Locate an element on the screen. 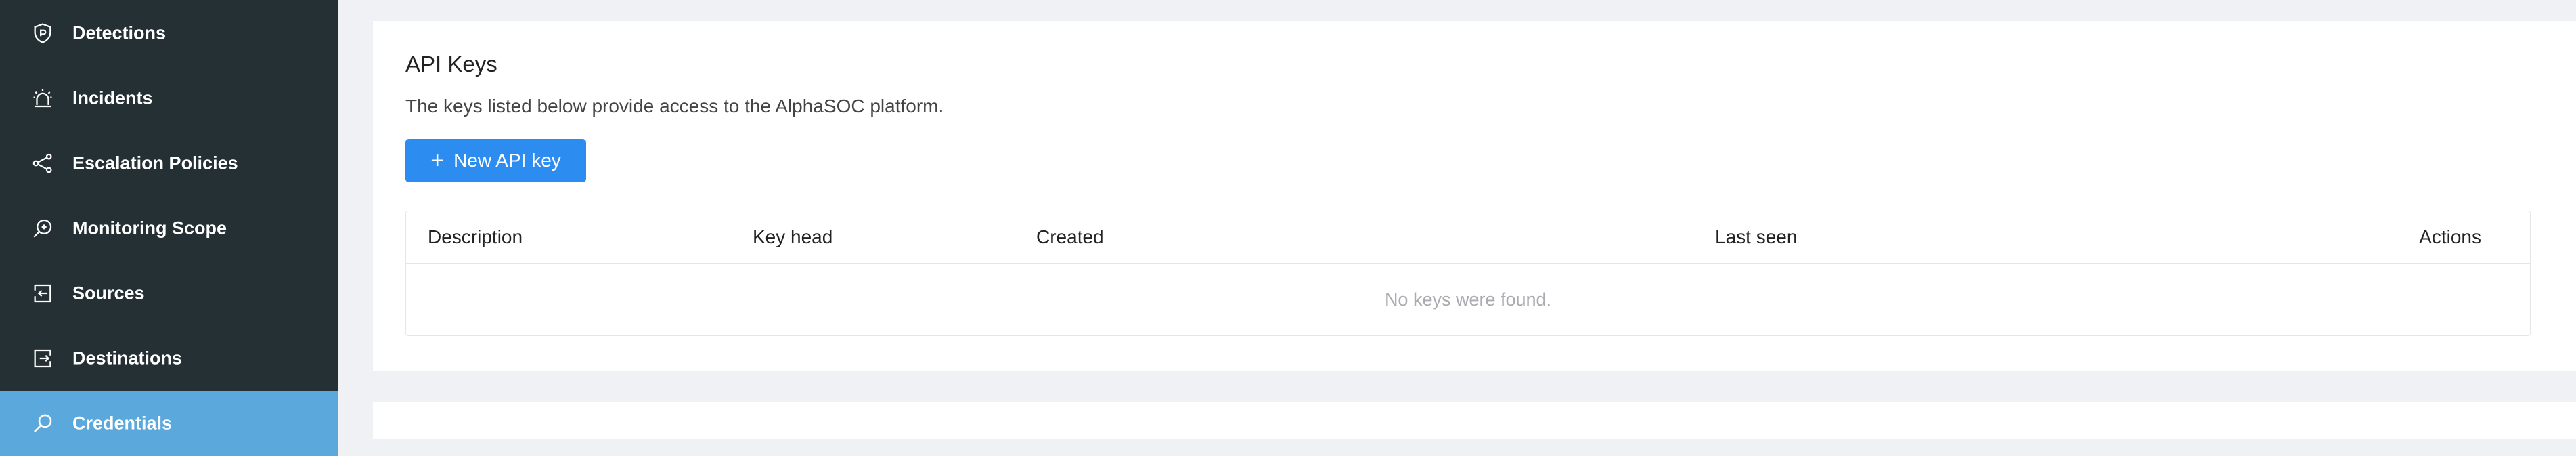 The height and width of the screenshot is (456, 2576). plus-icon: + is located at coordinates (437, 161).